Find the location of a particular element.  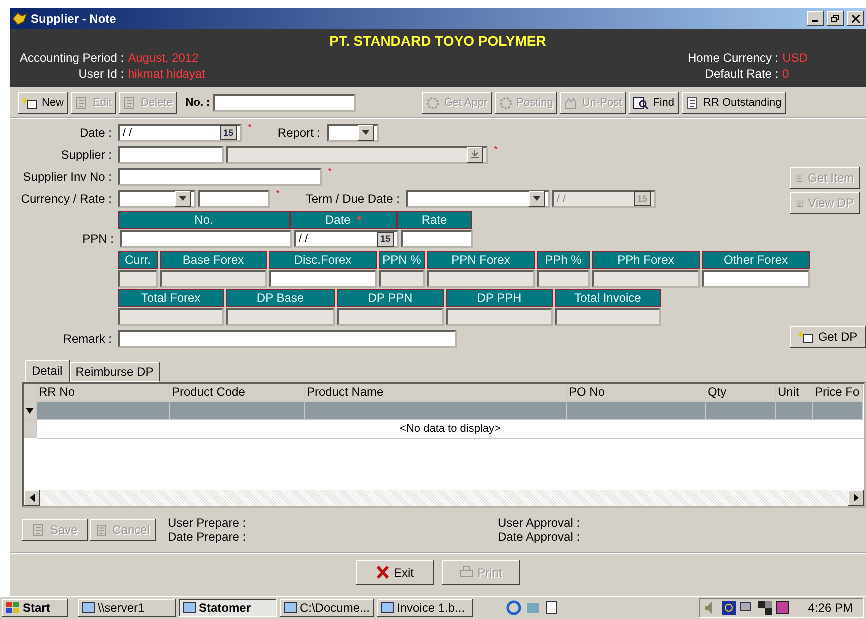

column-header: Price Fo is located at coordinates (838, 393).